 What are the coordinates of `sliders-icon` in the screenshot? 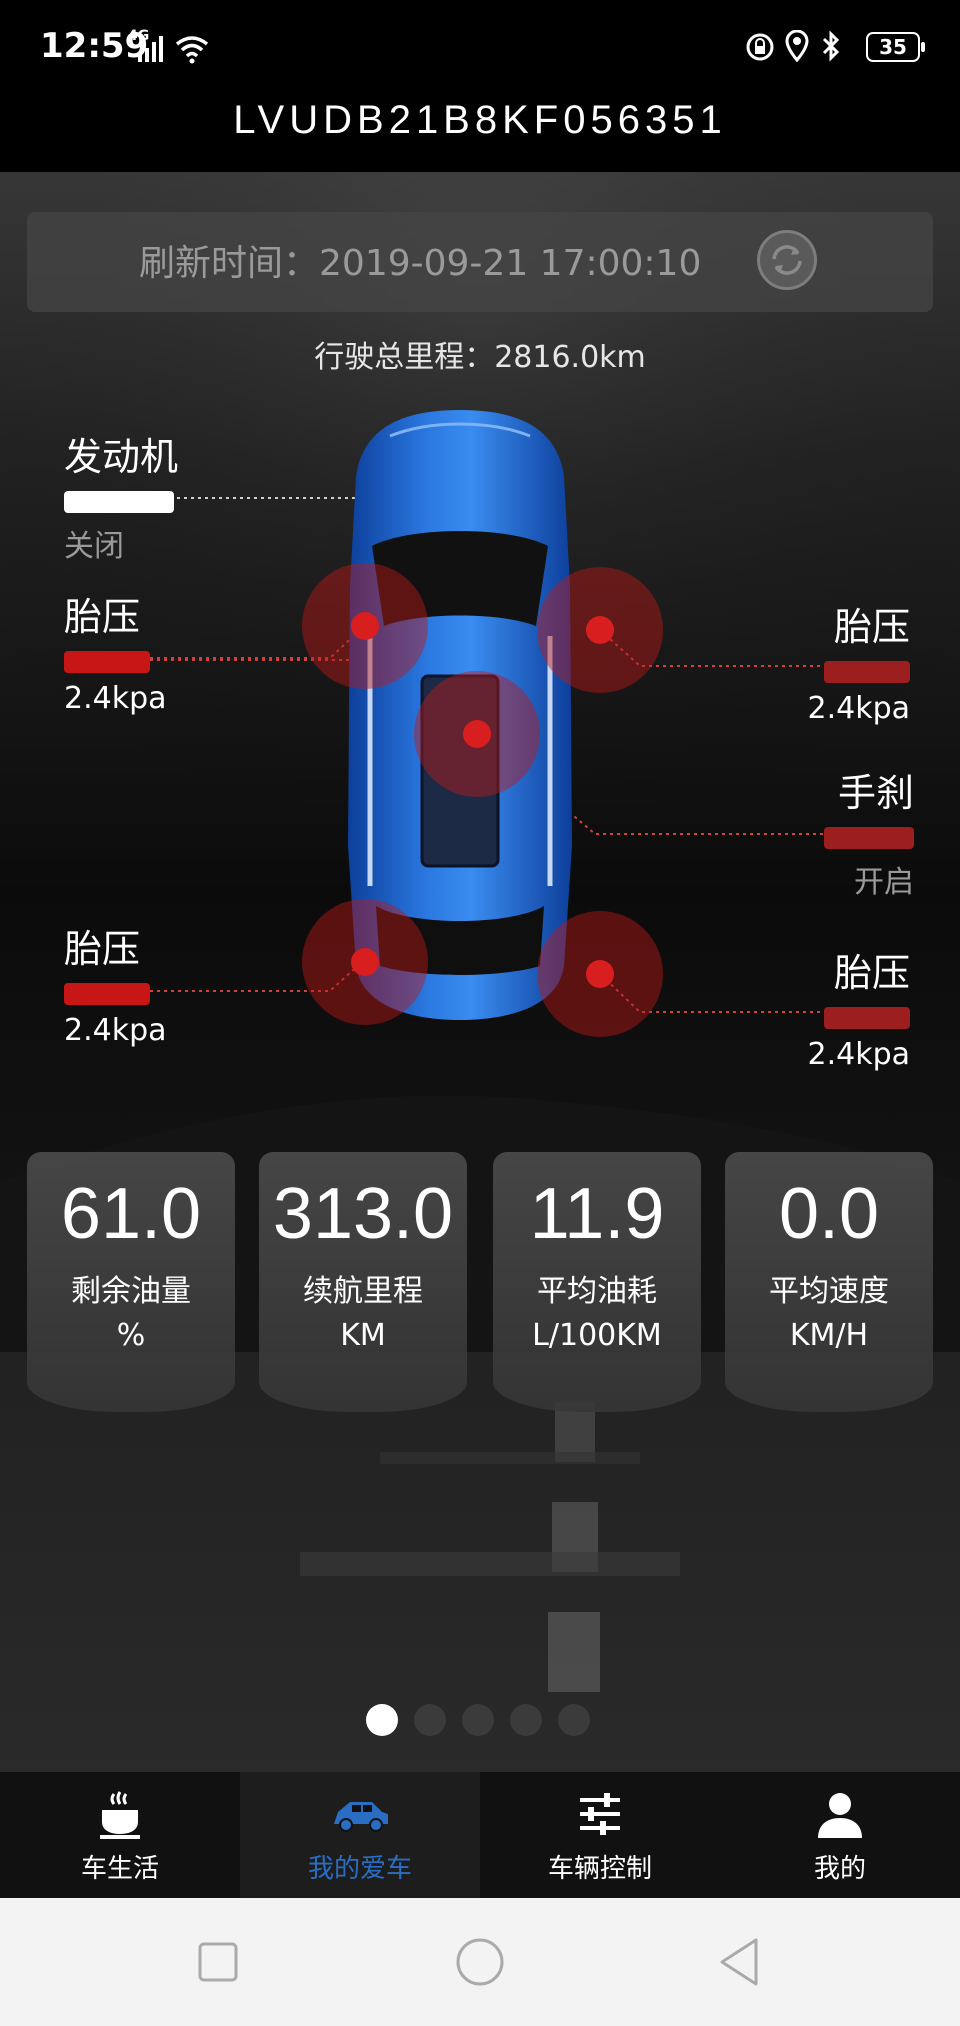 It's located at (600, 1814).